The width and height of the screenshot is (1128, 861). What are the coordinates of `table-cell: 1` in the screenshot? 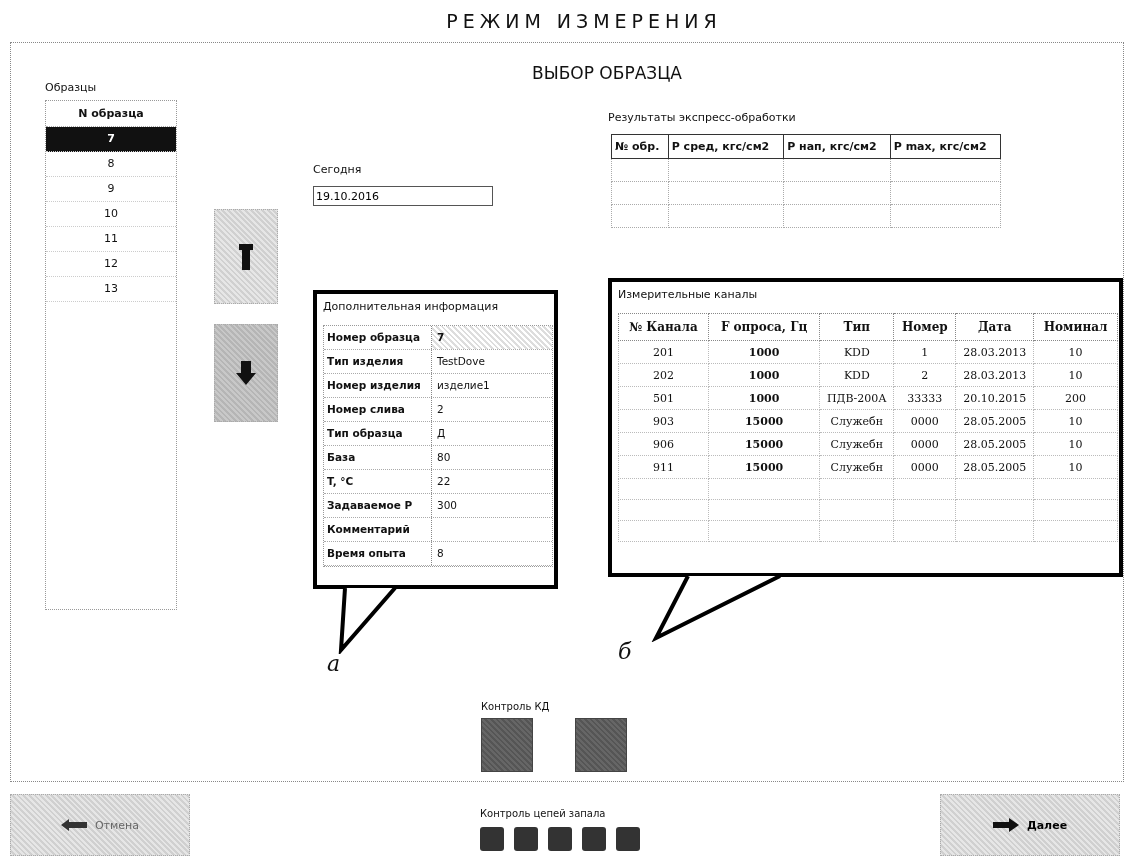 It's located at (924, 352).